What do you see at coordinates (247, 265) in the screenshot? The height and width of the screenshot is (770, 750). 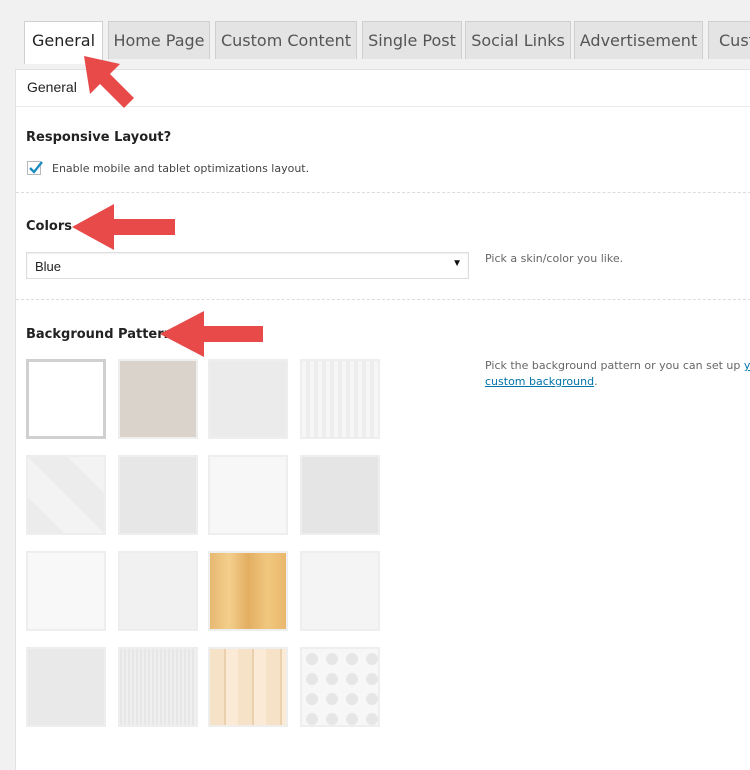 I see `color-select: Blue ▼` at bounding box center [247, 265].